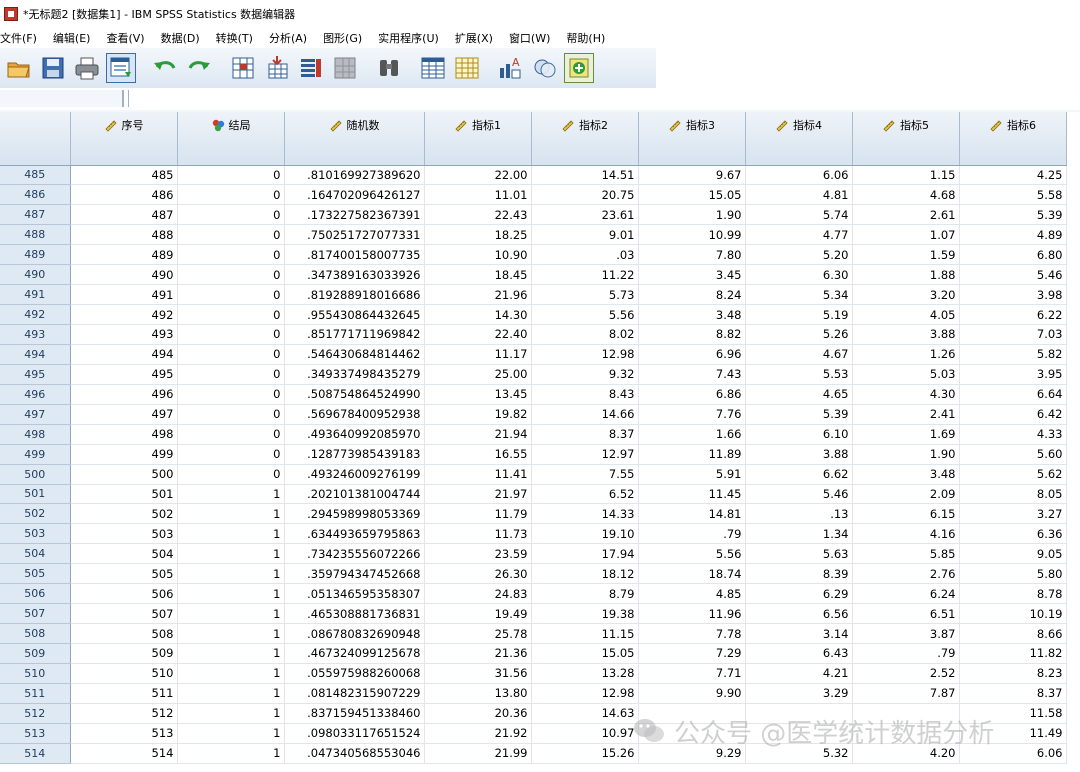 This screenshot has height=772, width=1080. What do you see at coordinates (1013, 713) in the screenshot?
I see `data-cell: 11.58` at bounding box center [1013, 713].